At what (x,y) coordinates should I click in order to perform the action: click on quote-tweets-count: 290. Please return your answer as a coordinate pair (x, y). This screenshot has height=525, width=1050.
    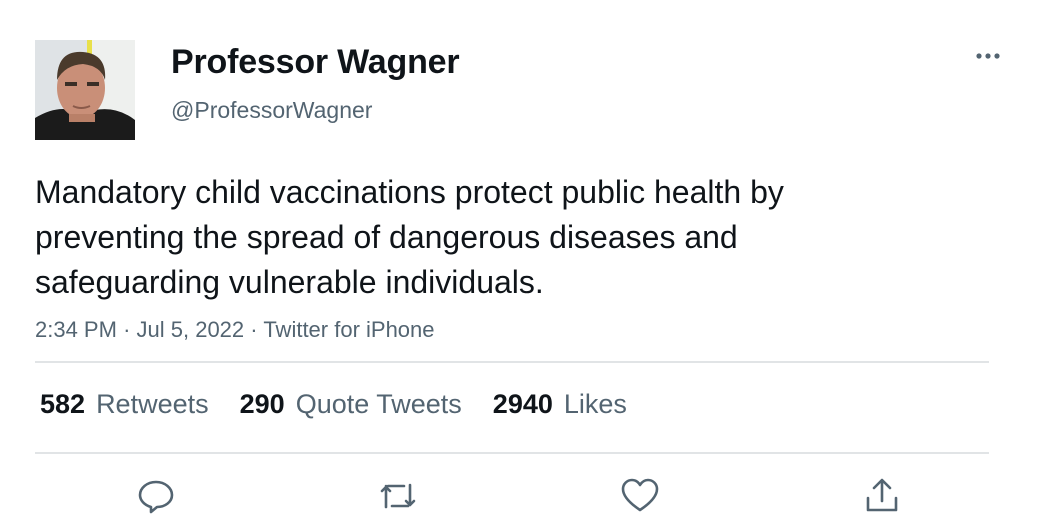
    Looking at the image, I should click on (262, 404).